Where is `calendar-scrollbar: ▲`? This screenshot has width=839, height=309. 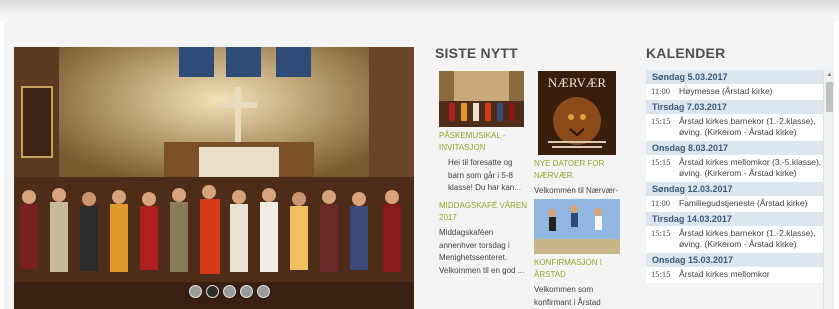 calendar-scrollbar: ▲ is located at coordinates (828, 189).